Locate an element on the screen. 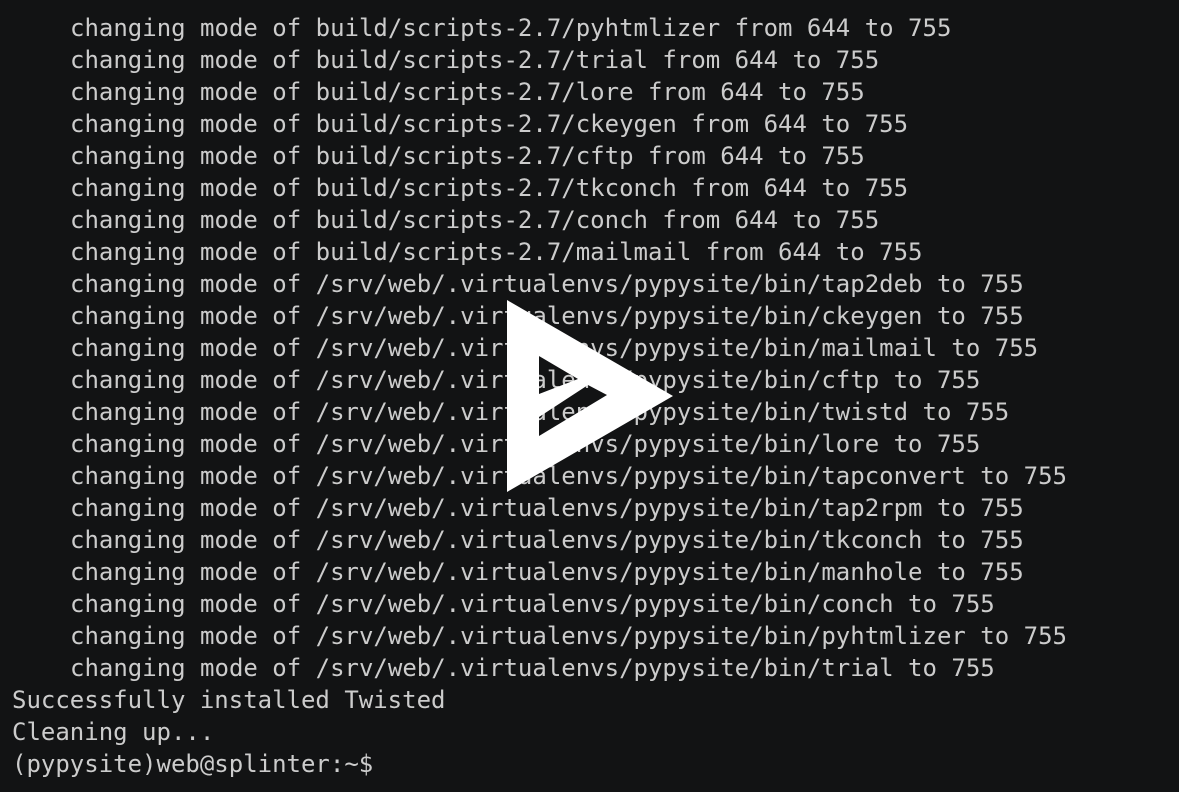 The width and height of the screenshot is (1179, 792). play-icon is located at coordinates (590, 396).